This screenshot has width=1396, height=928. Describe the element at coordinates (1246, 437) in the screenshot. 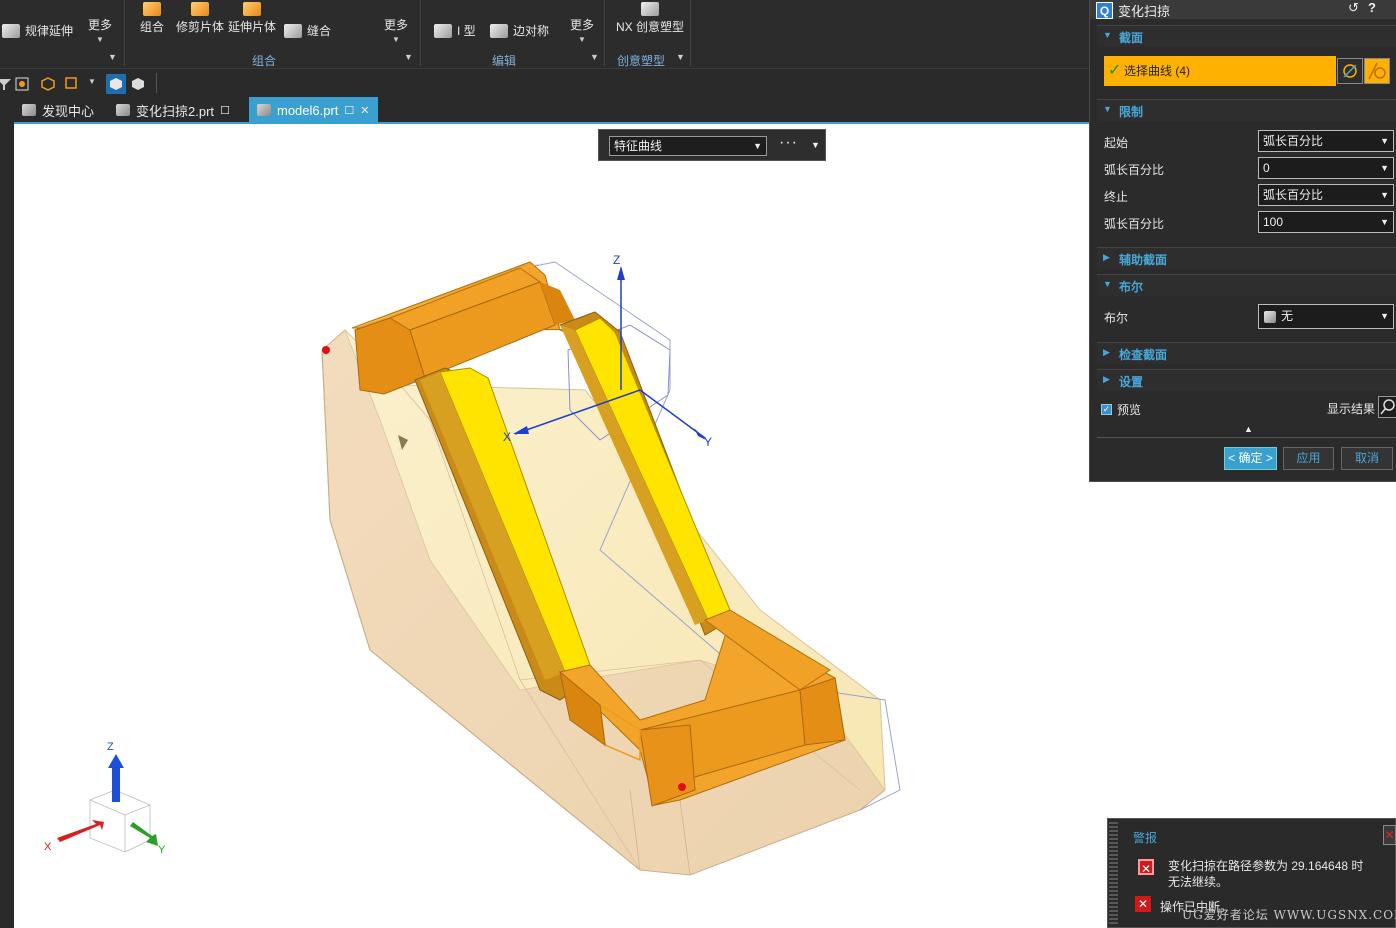

I see `dialog-divider` at that location.